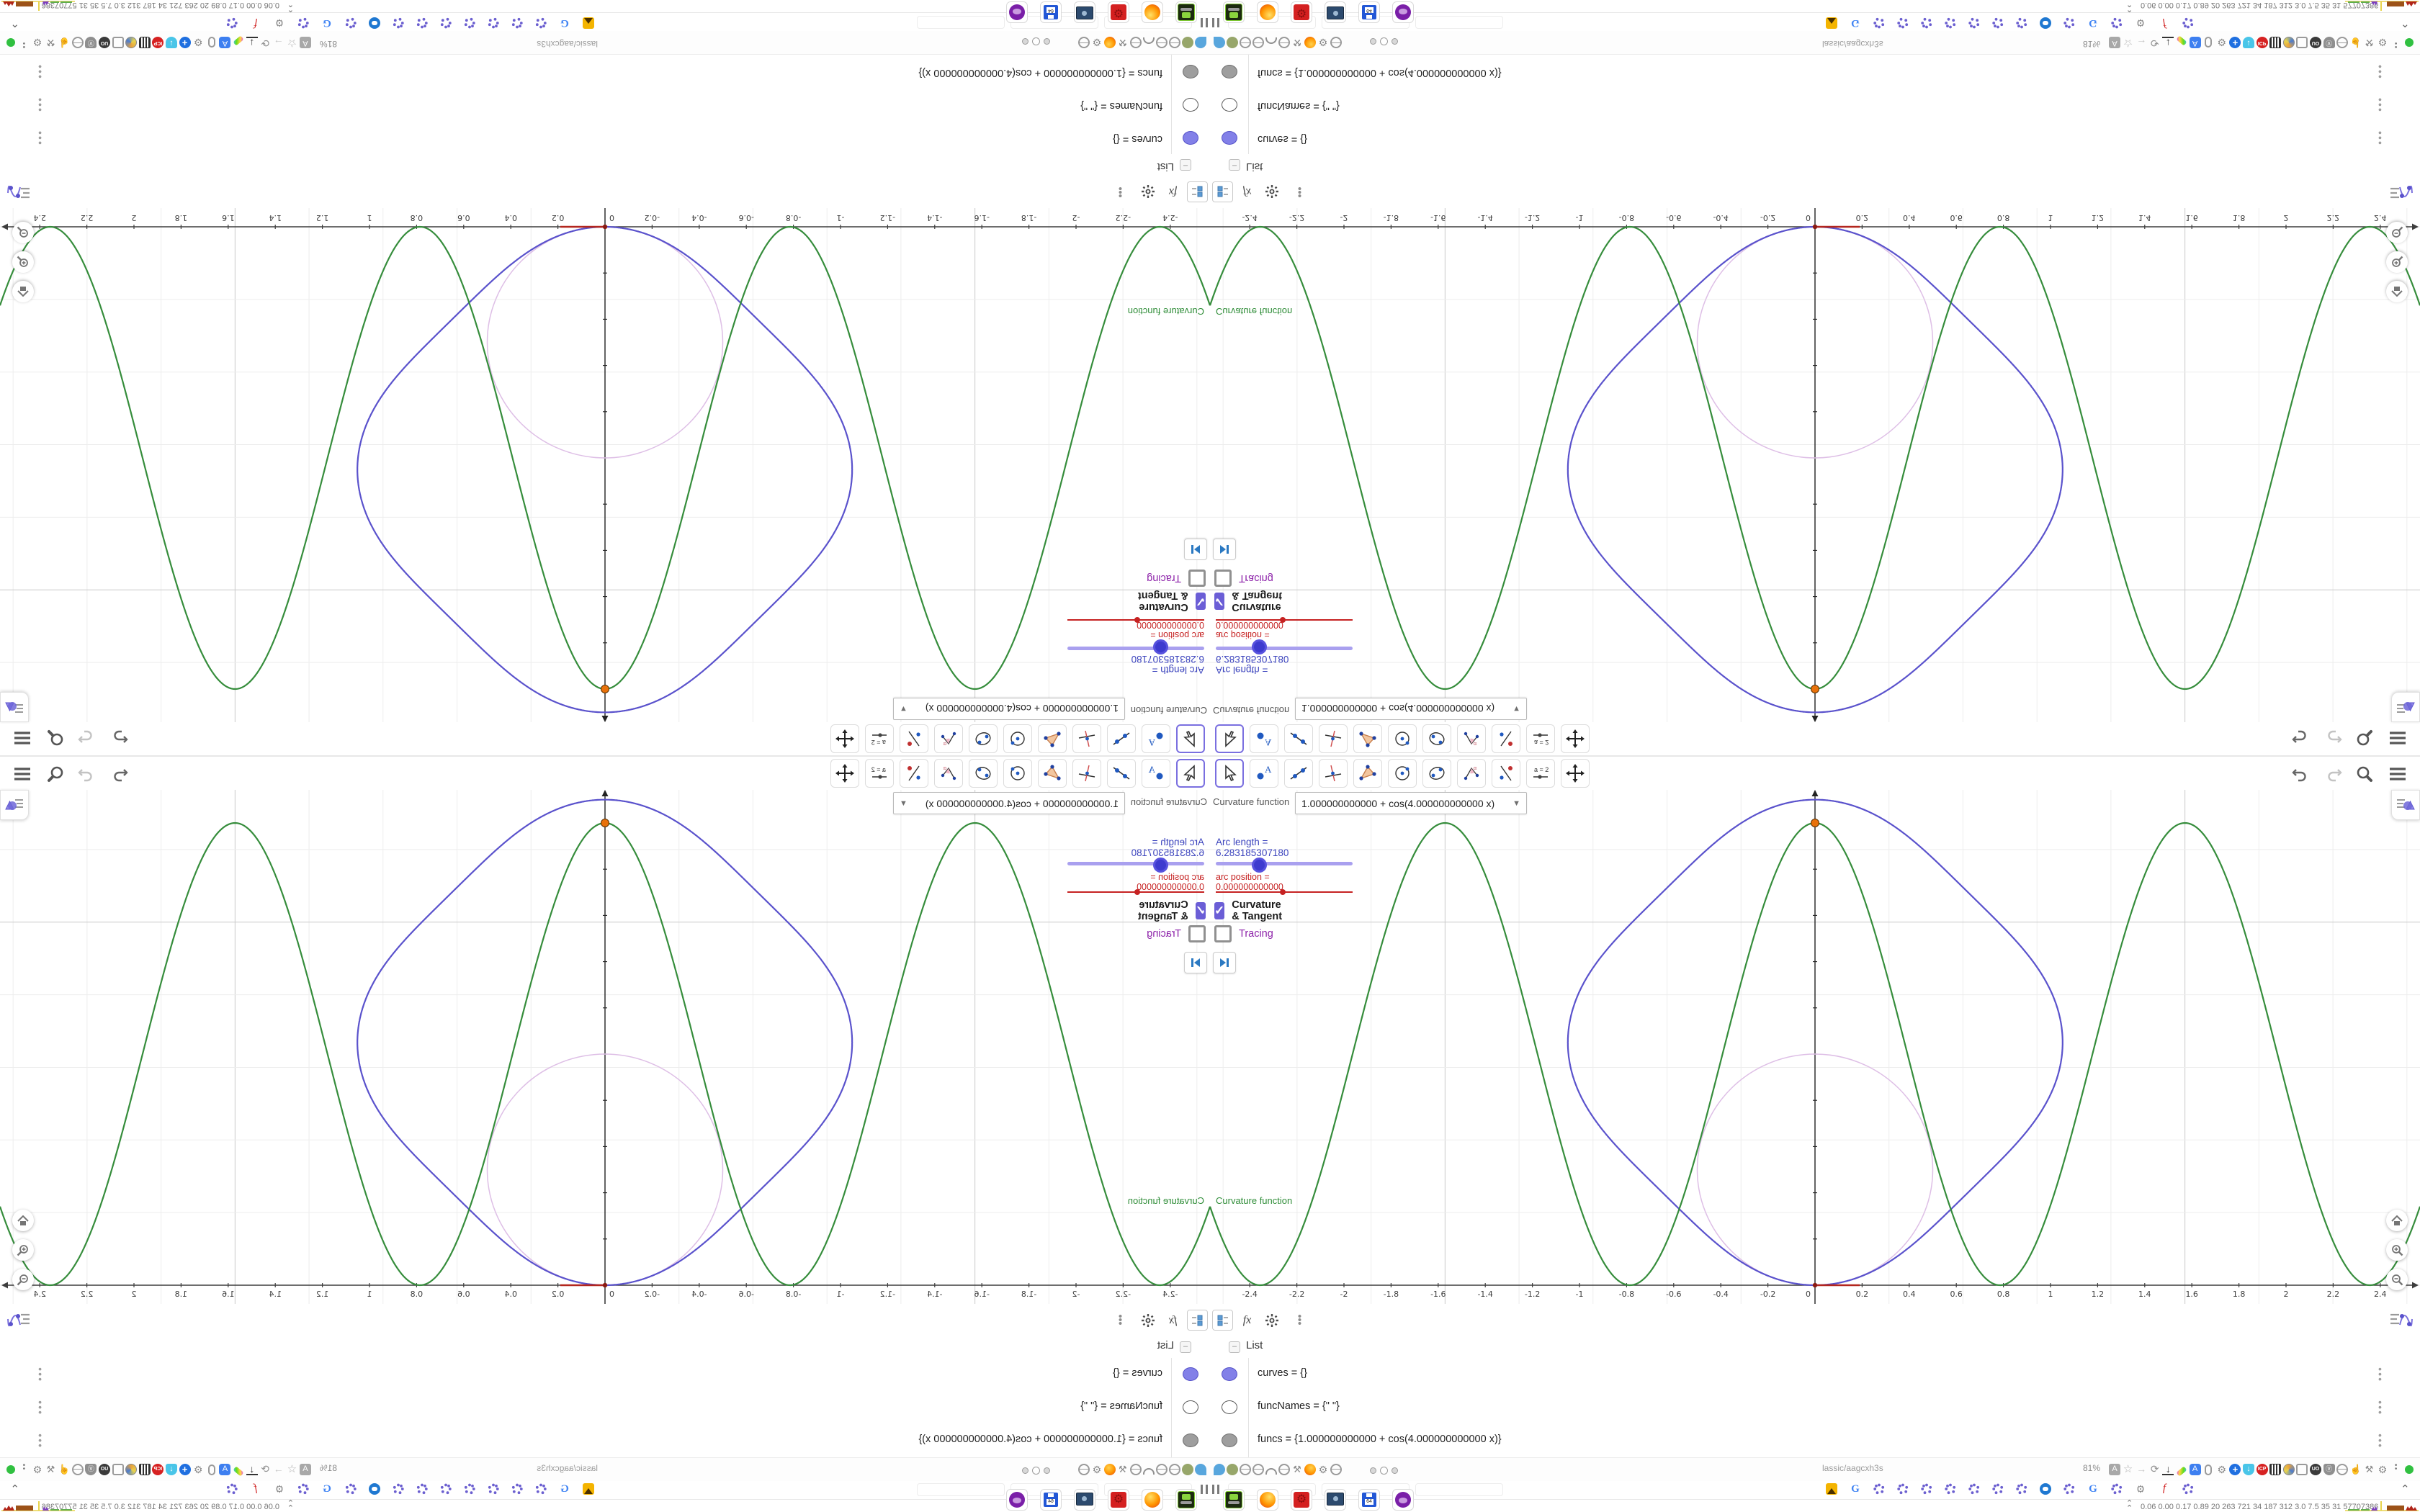 This screenshot has width=2420, height=1512. Describe the element at coordinates (567, 1468) in the screenshot. I see `url-text: lassic/aagcxh3s` at that location.